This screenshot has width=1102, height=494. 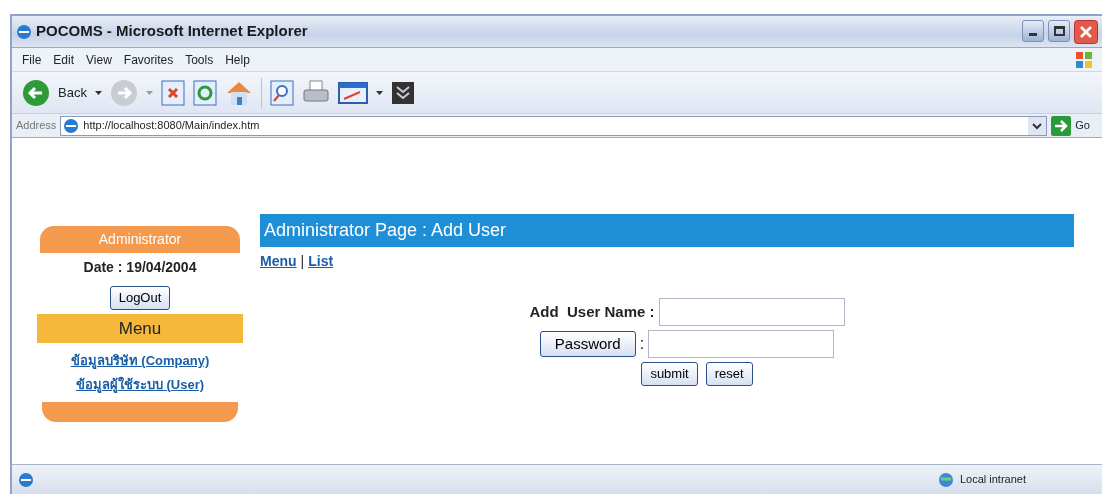 What do you see at coordinates (751, 312) in the screenshot?
I see `username-field` at bounding box center [751, 312].